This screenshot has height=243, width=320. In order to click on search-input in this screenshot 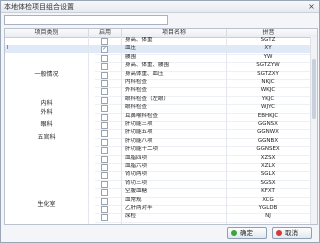, I will do `click(86, 20)`.